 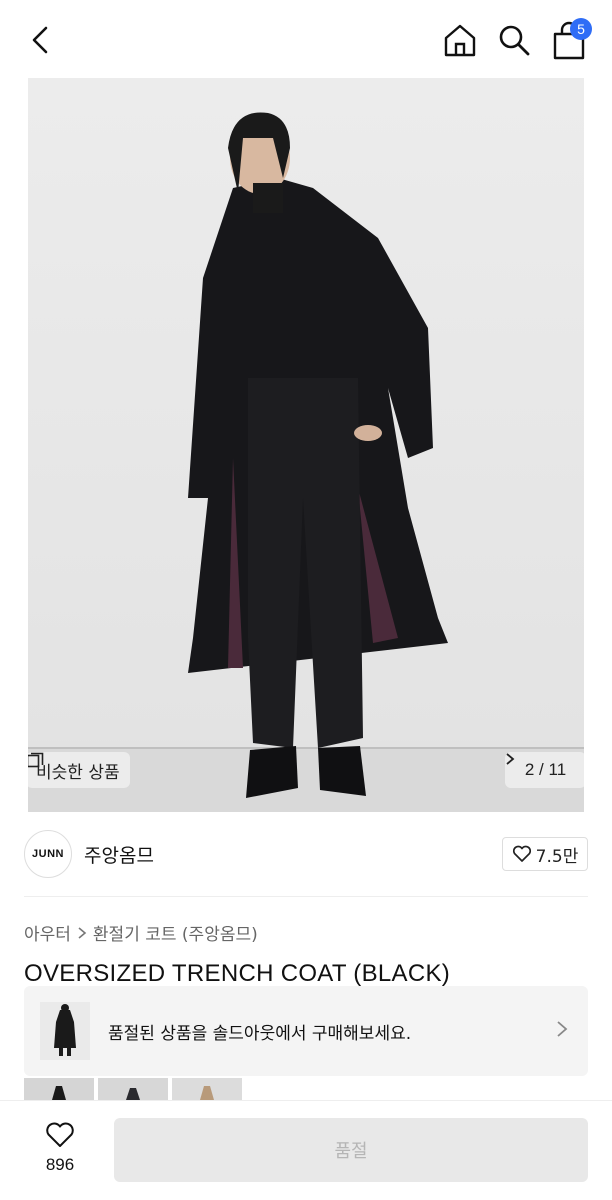 I want to click on breadcrumb-category: 아우터, so click(x=47, y=932).